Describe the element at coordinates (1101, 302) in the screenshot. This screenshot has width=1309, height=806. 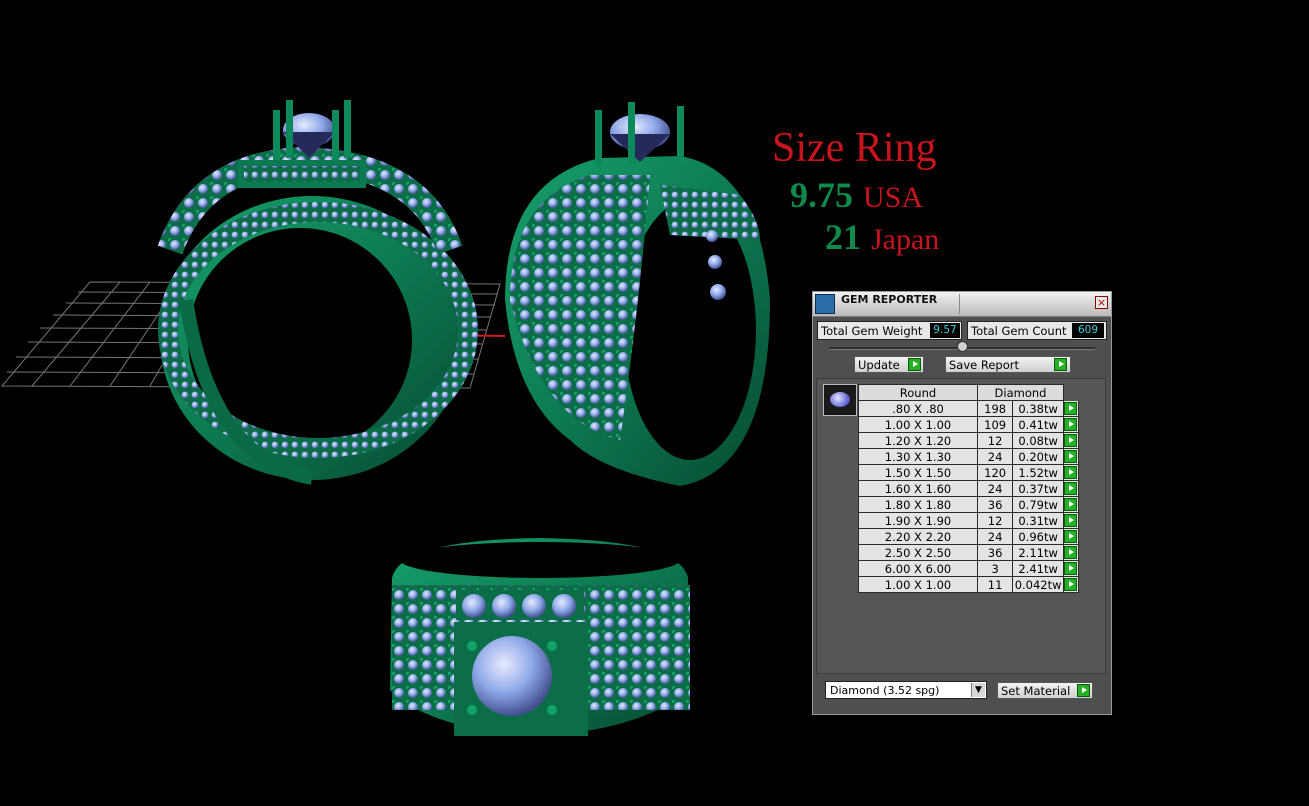
I see `close-icon: ×` at that location.